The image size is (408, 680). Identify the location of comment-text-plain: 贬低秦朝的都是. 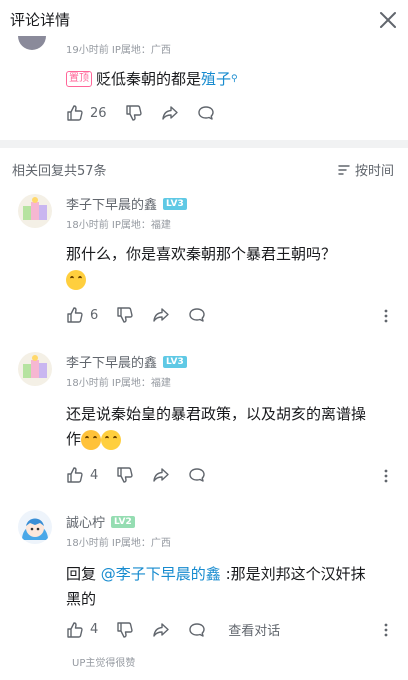
(149, 79).